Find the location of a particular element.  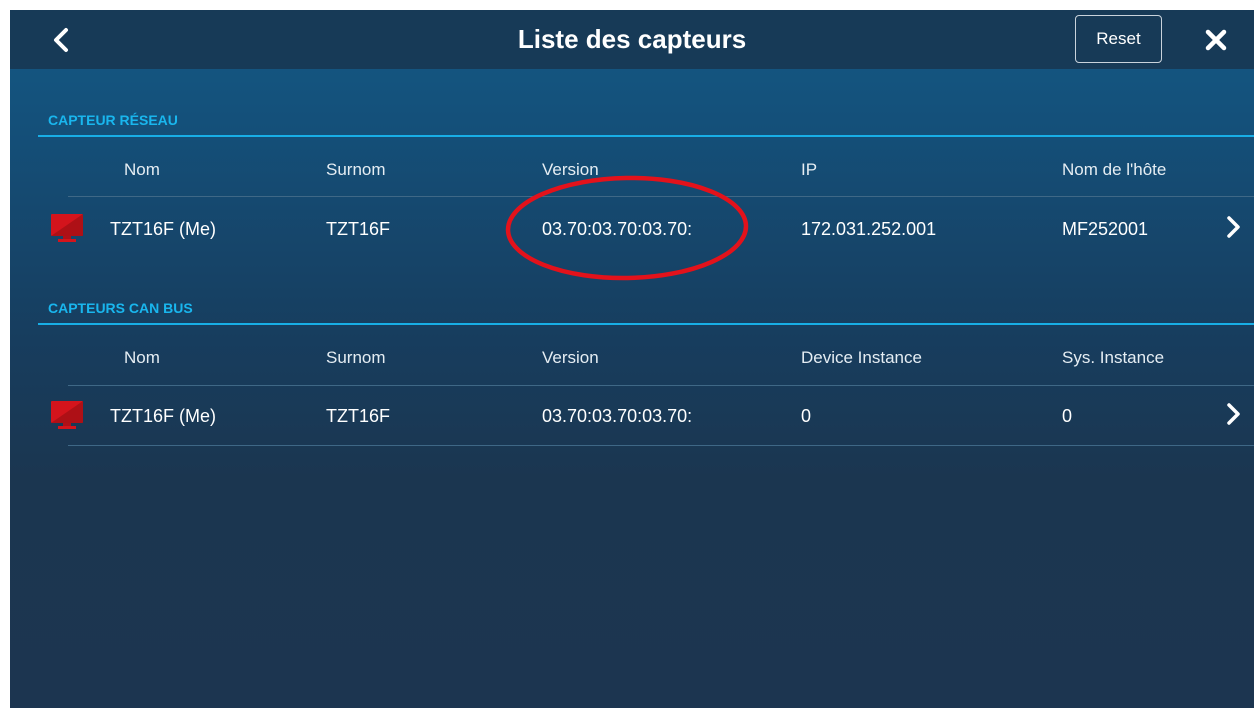

network-col-nom: Nom is located at coordinates (142, 169).